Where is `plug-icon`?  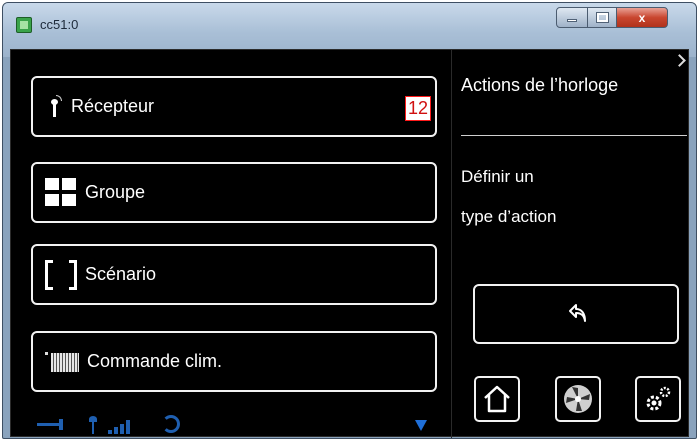 plug-icon is located at coordinates (52, 425).